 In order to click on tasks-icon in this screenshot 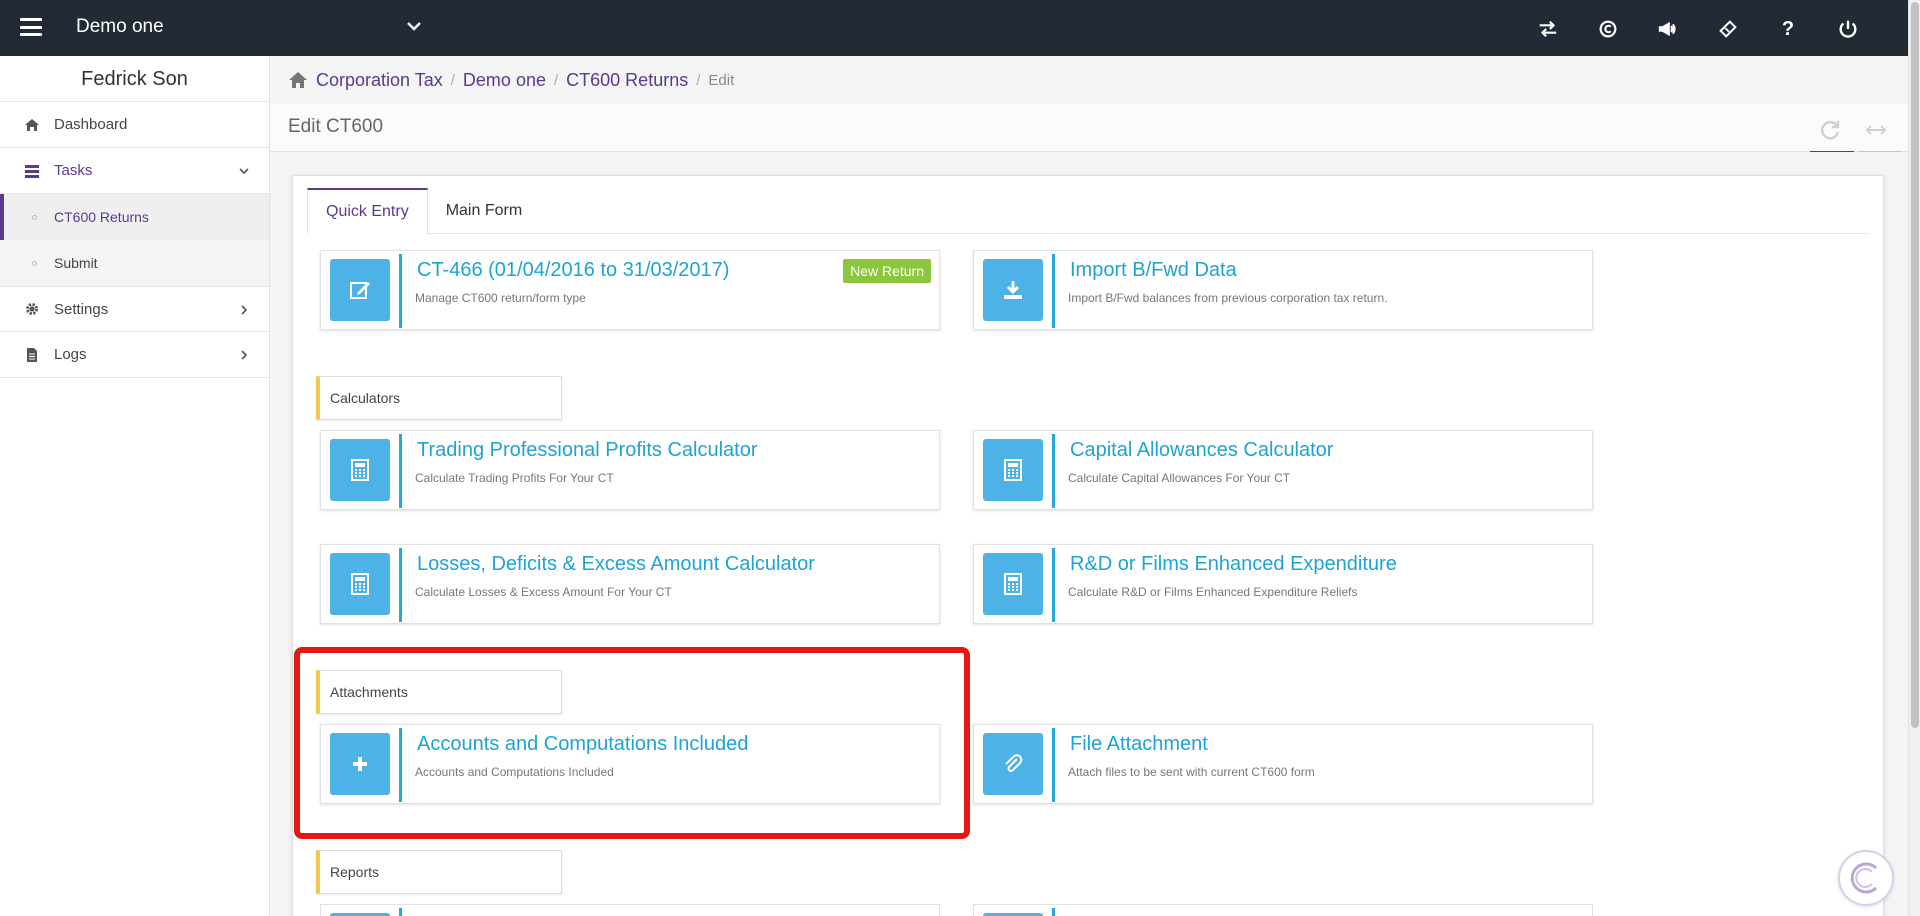, I will do `click(33, 171)`.